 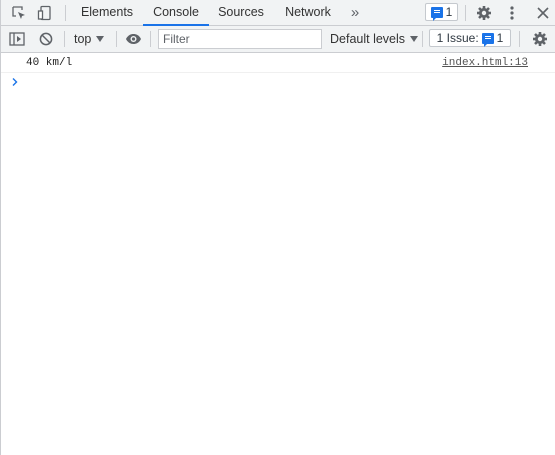 I want to click on prompt-chevron-icon, so click(x=15, y=81).